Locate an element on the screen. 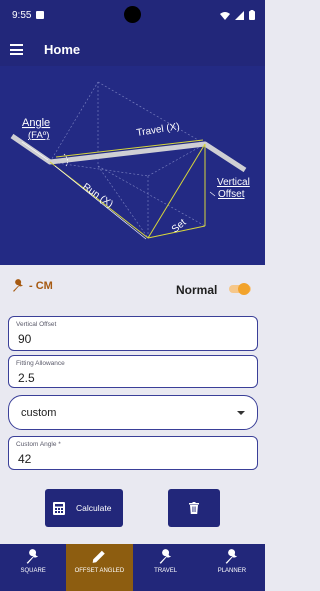 The image size is (320, 591). angle-label: Angle is located at coordinates (36, 123).